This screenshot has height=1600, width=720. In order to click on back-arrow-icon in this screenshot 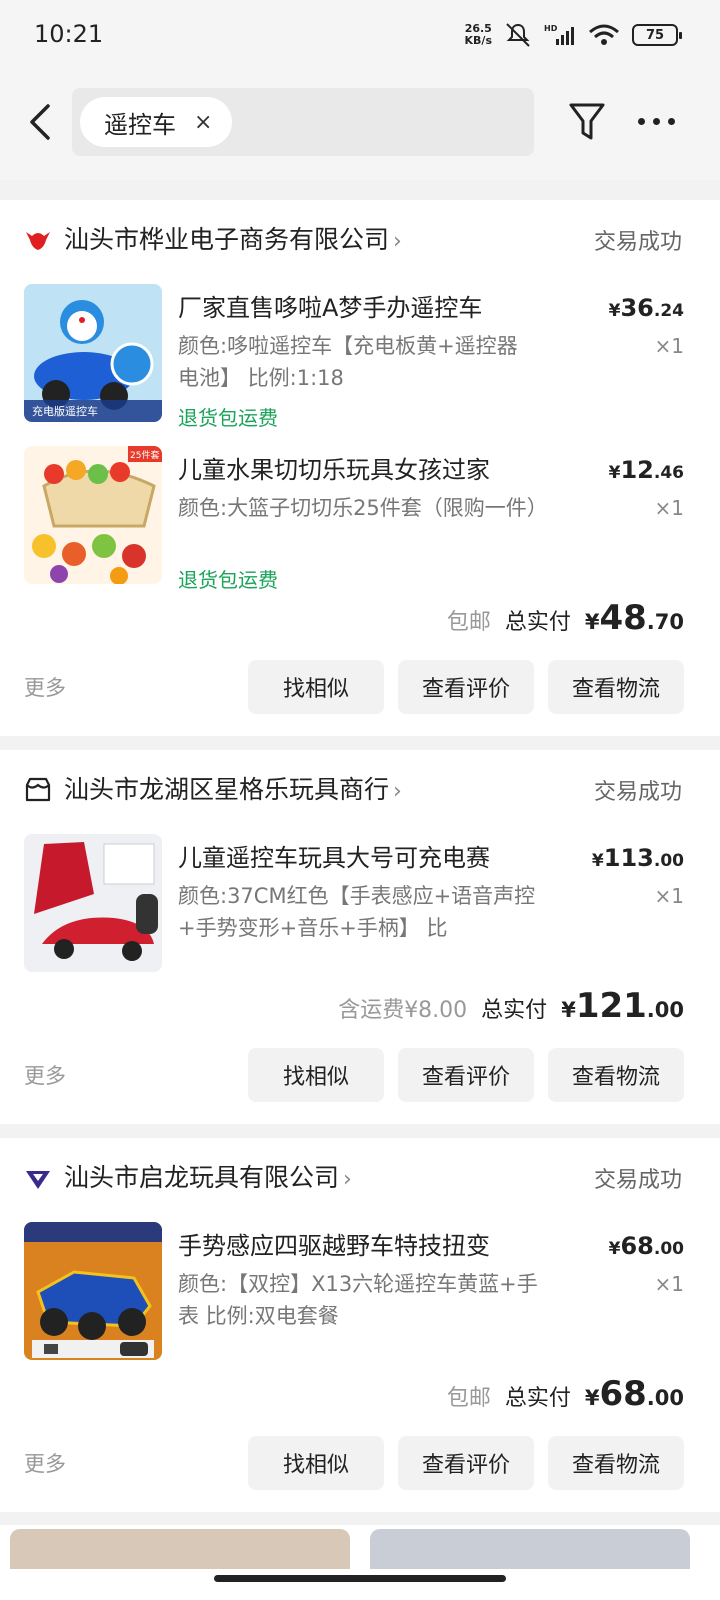, I will do `click(41, 122)`.